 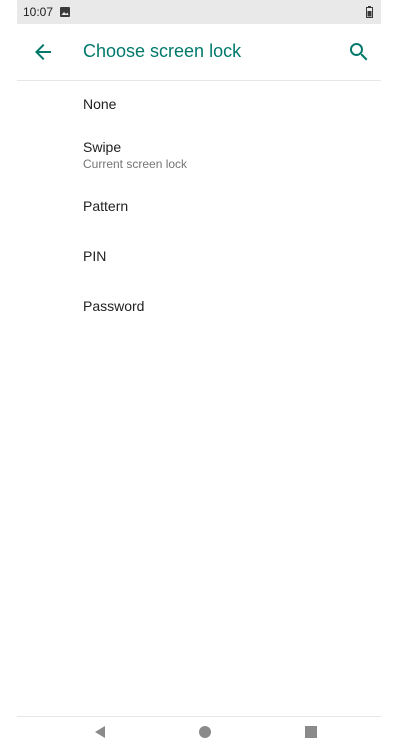 What do you see at coordinates (199, 259) in the screenshot?
I see `lock-option-pin: PIN` at bounding box center [199, 259].